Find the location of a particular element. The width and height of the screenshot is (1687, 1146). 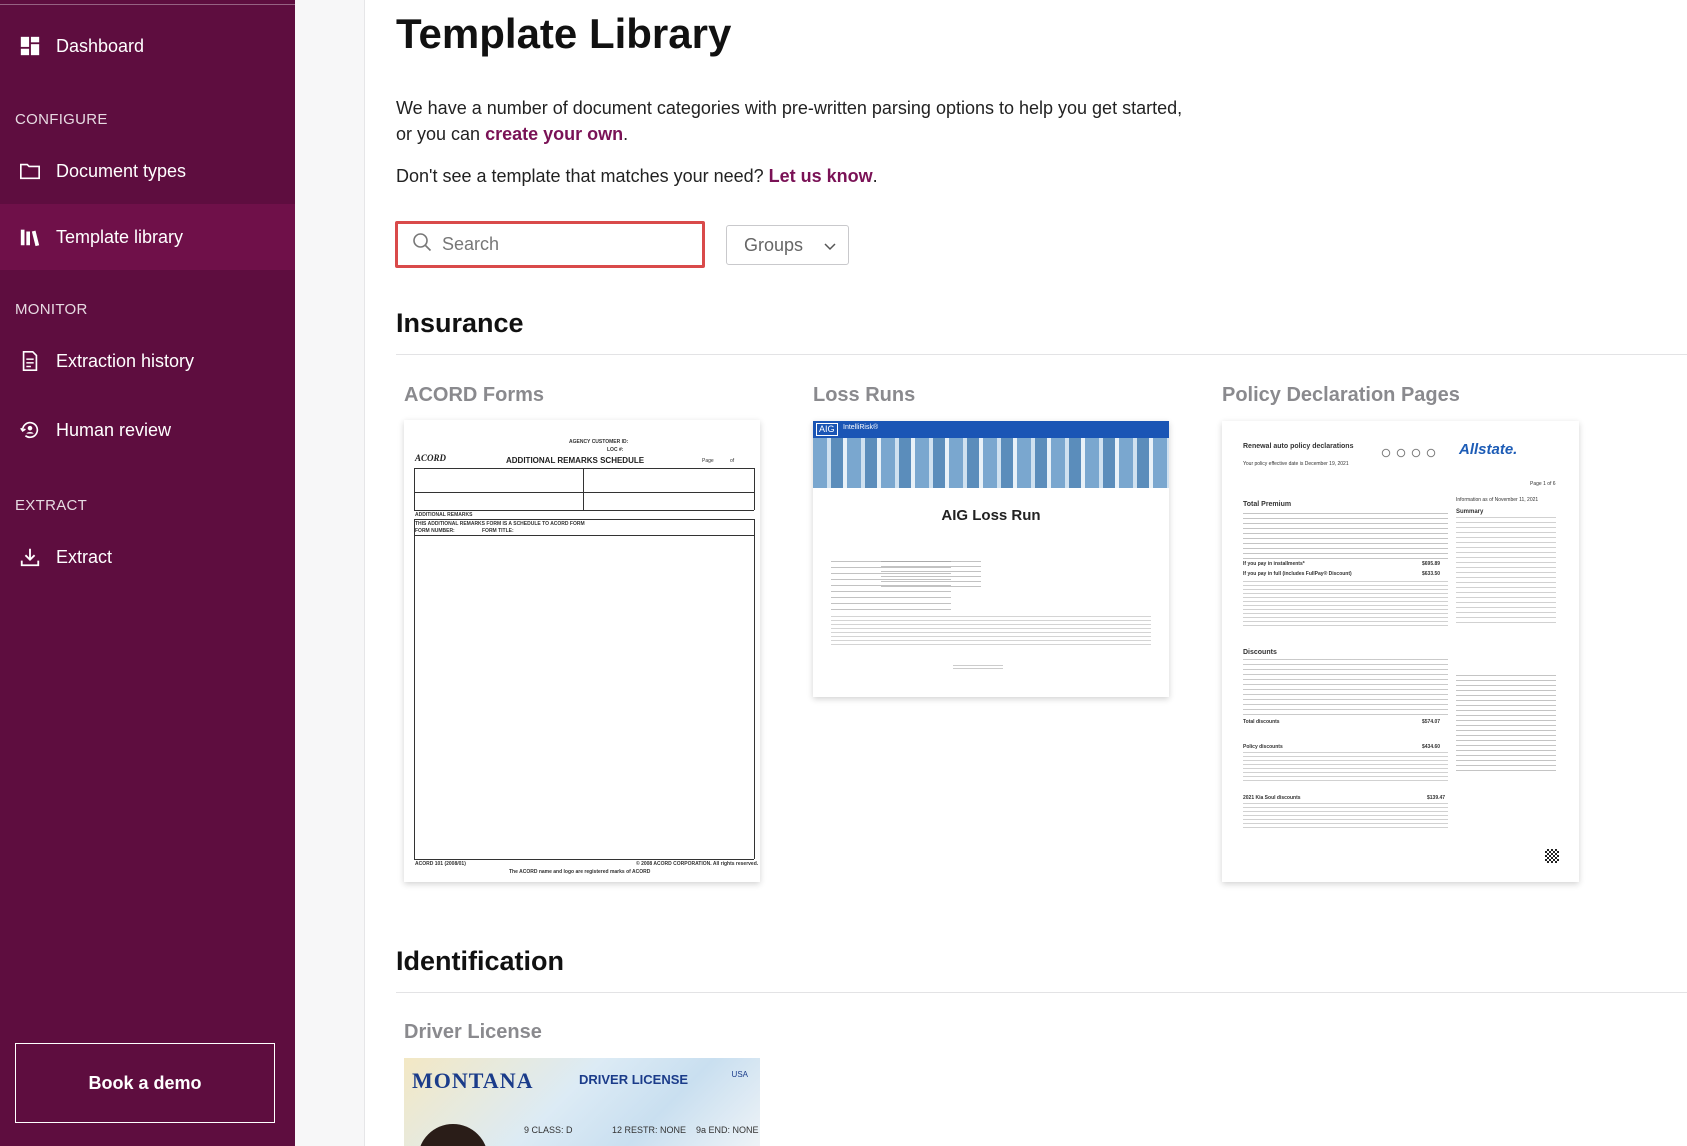

groups-dropdown: Groups is located at coordinates (787, 245).